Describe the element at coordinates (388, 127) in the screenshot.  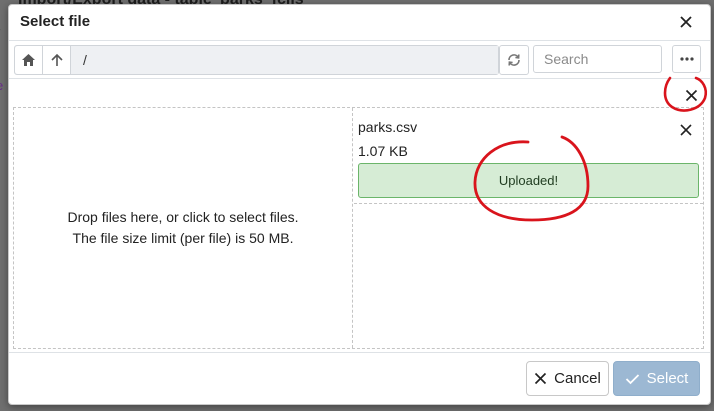
I see `file-name: parks.csv` at that location.